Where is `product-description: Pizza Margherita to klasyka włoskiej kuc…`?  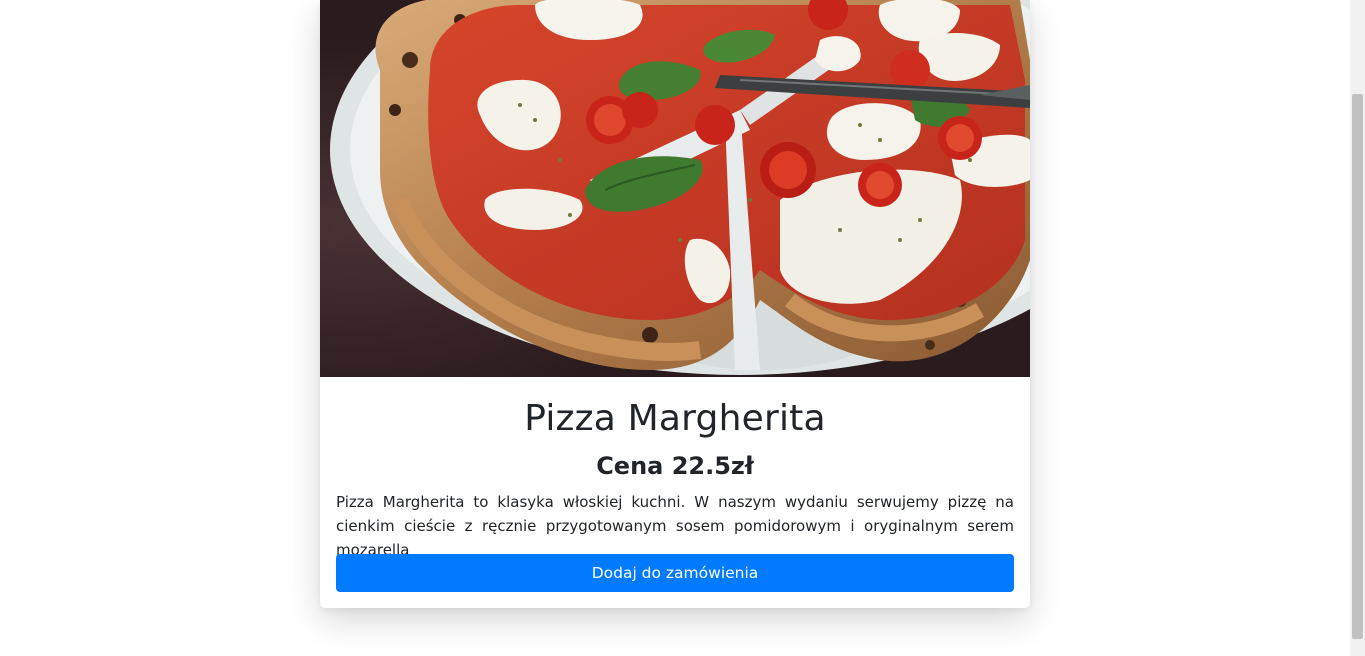 product-description: Pizza Margherita to klasyka włoskiej kuc… is located at coordinates (675, 526).